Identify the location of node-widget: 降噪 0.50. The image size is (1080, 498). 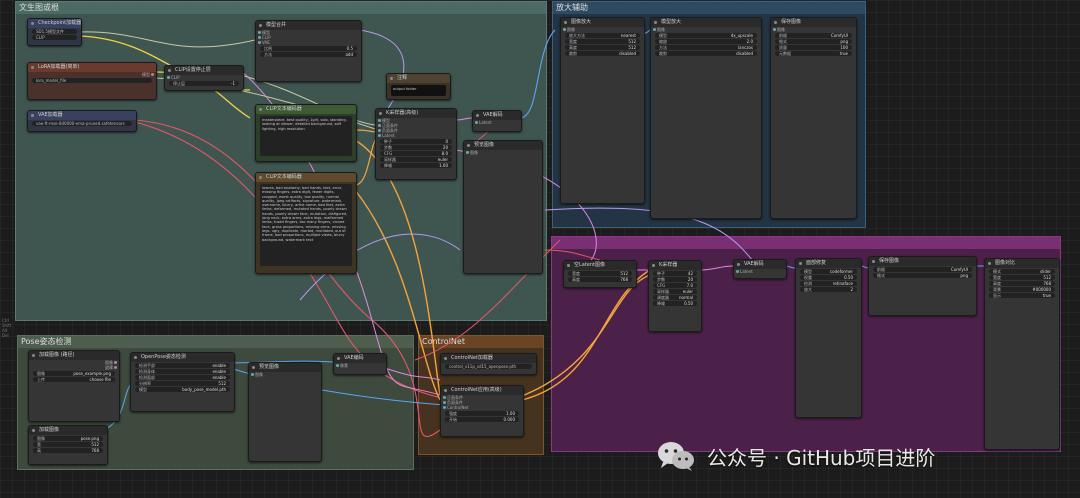
(675, 303).